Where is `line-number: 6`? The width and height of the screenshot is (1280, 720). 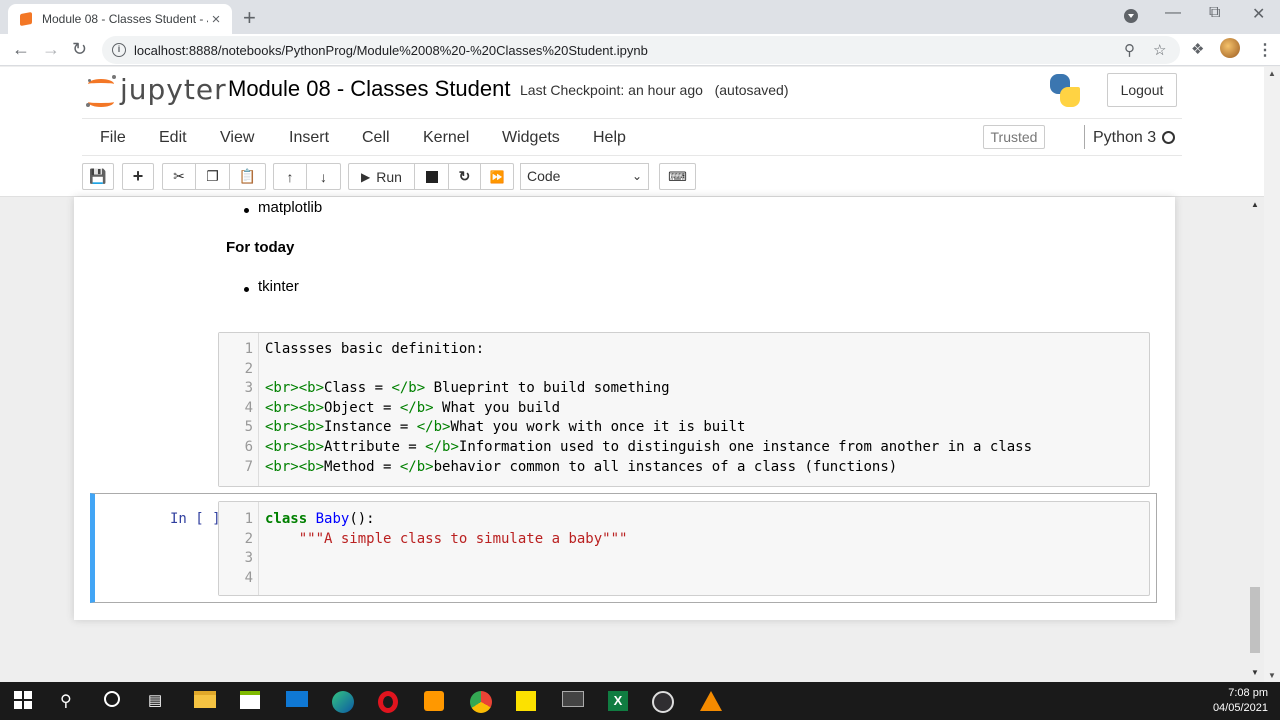 line-number: 6 is located at coordinates (248, 447).